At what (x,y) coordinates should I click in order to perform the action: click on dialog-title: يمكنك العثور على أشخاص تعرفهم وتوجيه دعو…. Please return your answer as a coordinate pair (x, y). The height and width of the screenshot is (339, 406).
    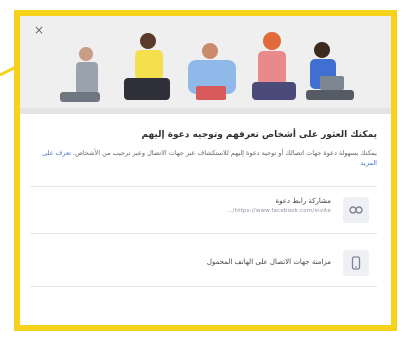
    Looking at the image, I should click on (259, 135).